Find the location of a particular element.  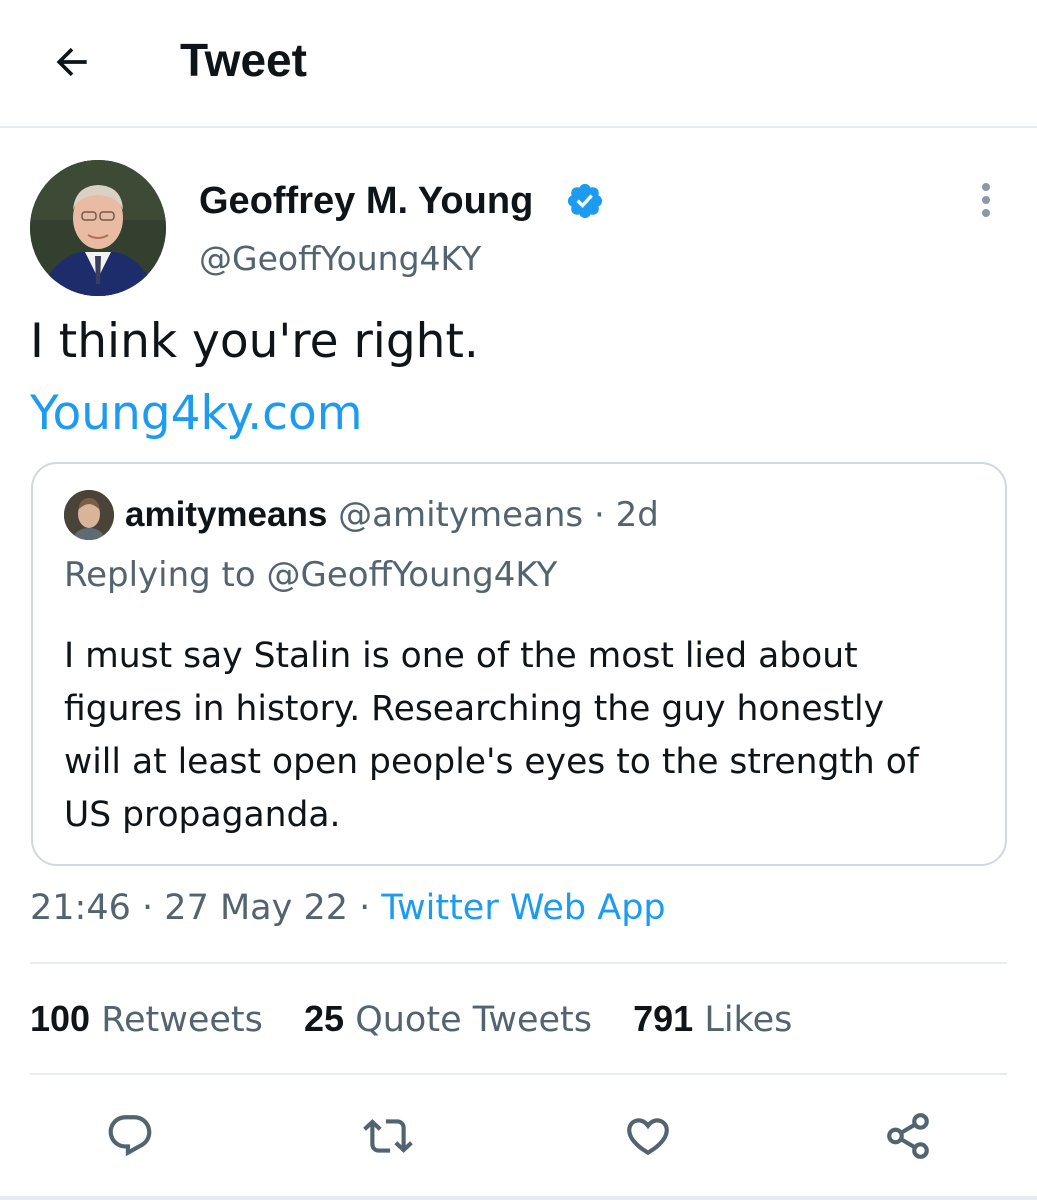

tweet-text: I think you're right. Young4ky.com is located at coordinates (515, 378).